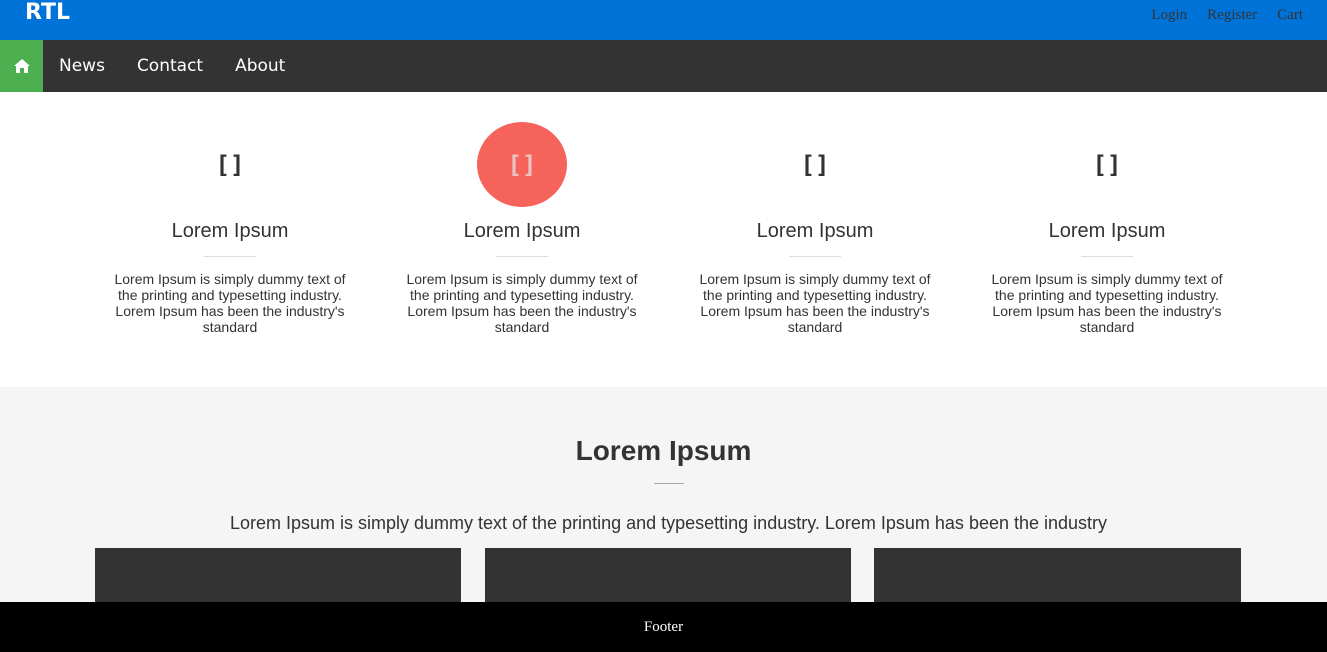 Image resolution: width=1327 pixels, height=652 pixels. I want to click on nav-item-about: About, so click(260, 66).